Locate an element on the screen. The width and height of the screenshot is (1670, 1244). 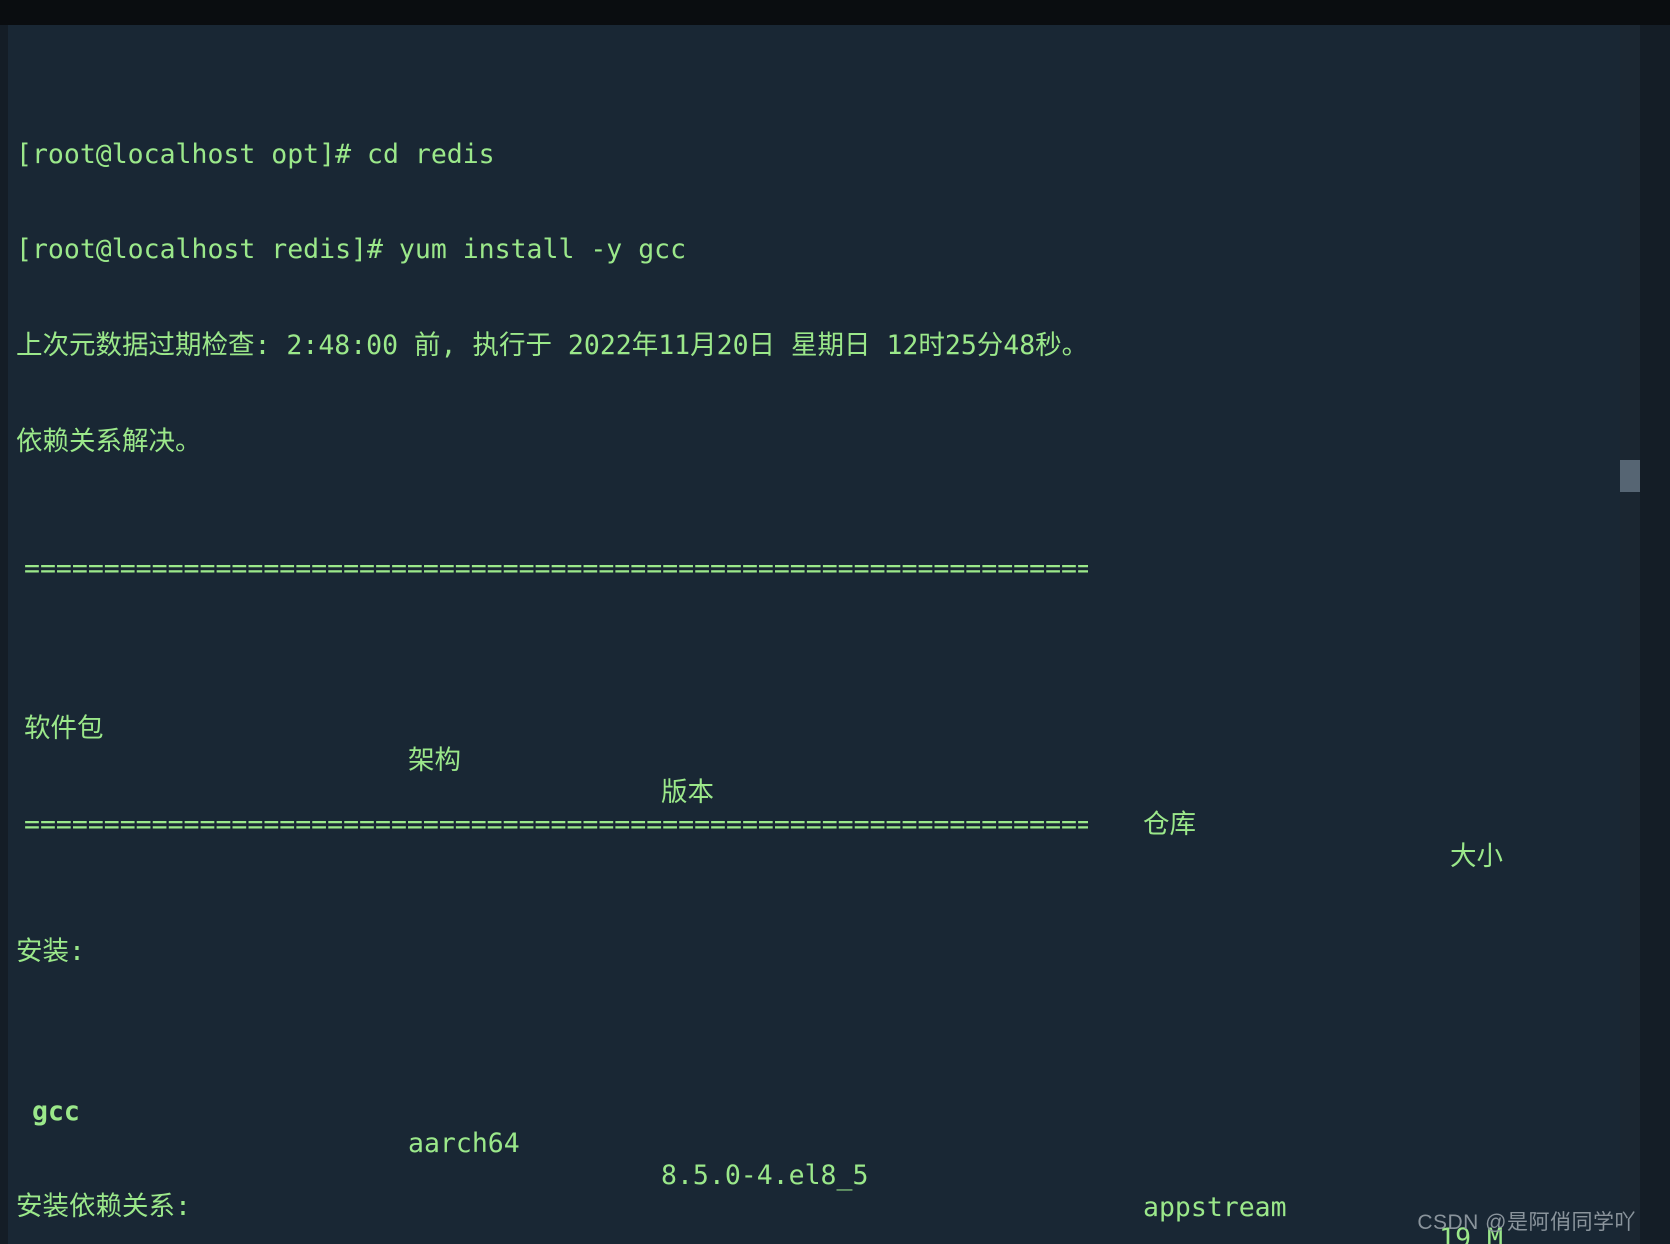
terminal-left-gutter is located at coordinates (4, 634).